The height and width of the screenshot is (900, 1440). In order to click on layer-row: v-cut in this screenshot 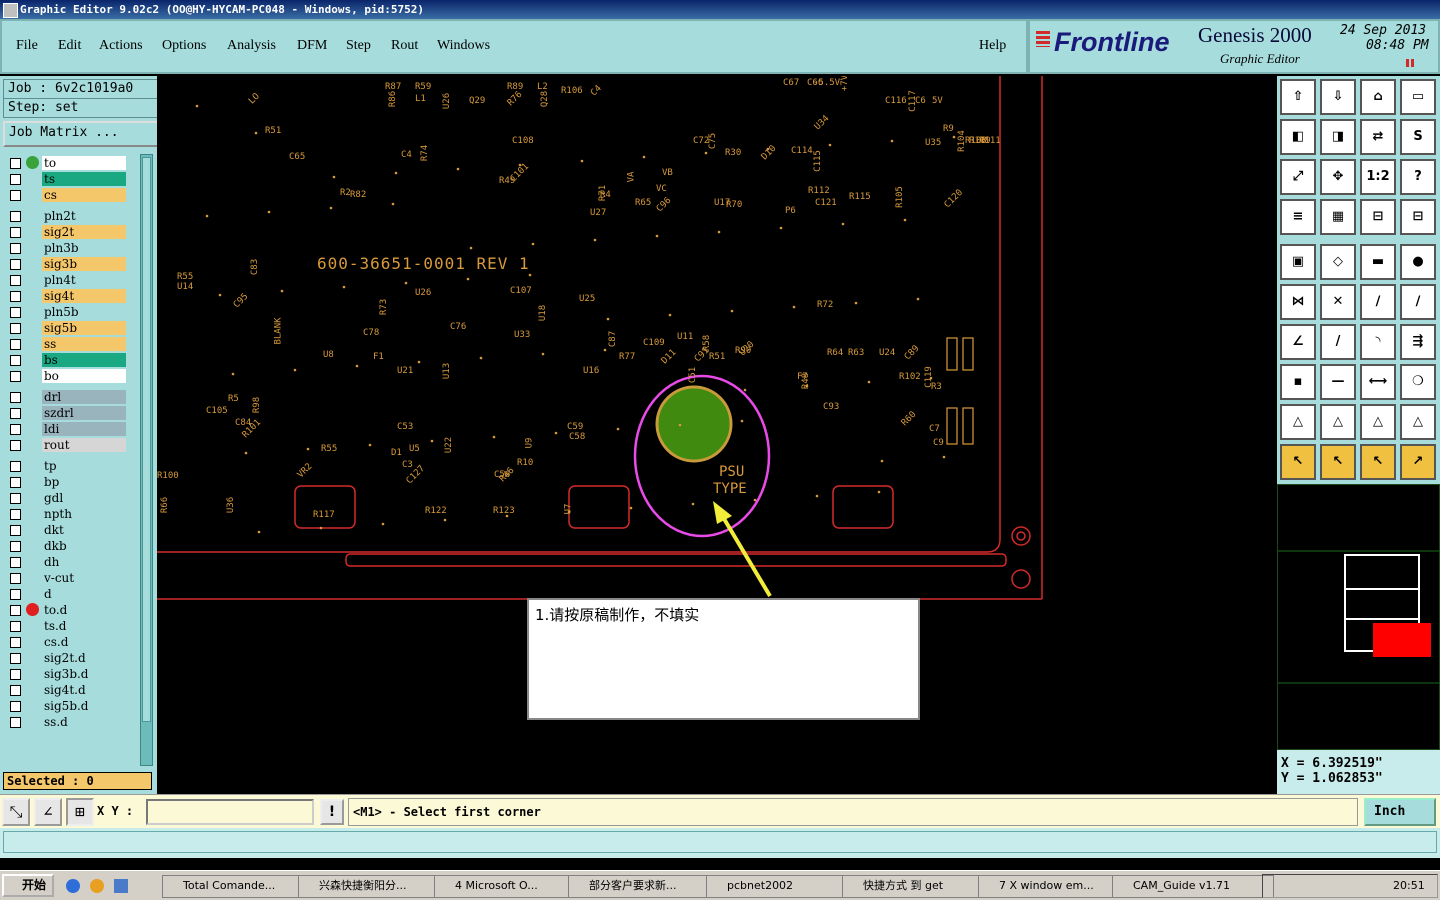, I will do `click(67, 578)`.